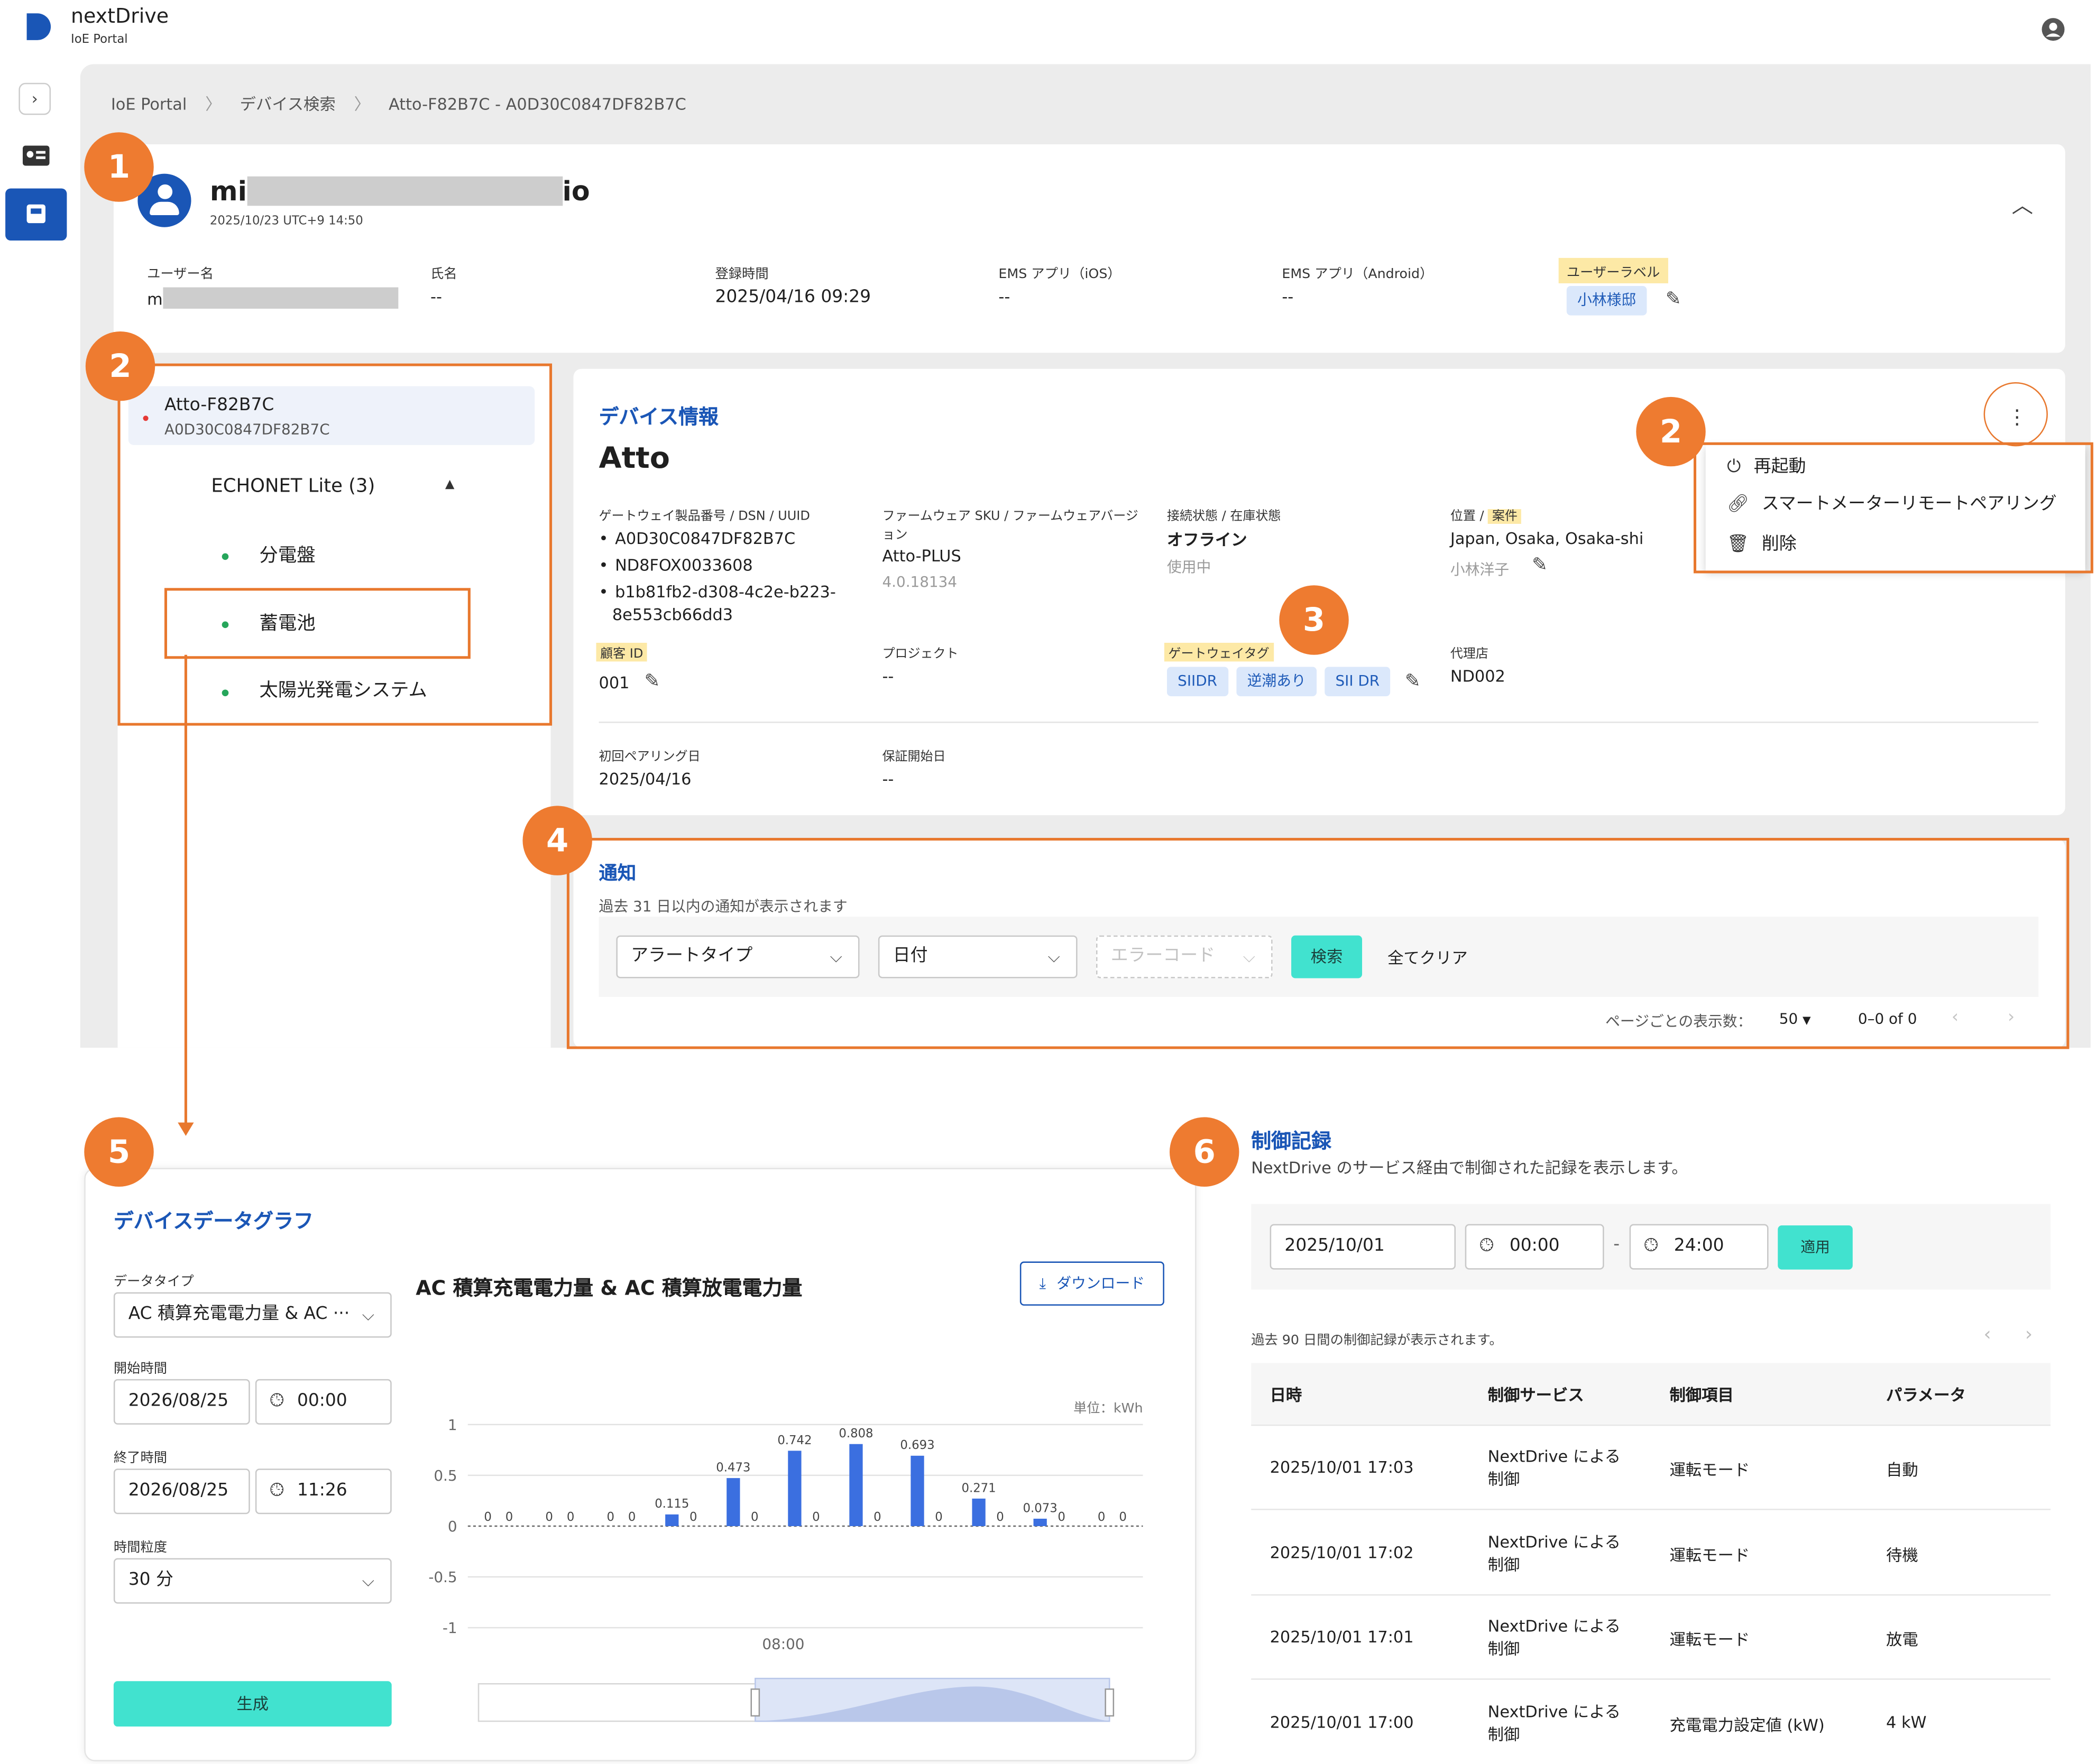  Describe the element at coordinates (888, 677) in the screenshot. I see `project-value: --` at that location.